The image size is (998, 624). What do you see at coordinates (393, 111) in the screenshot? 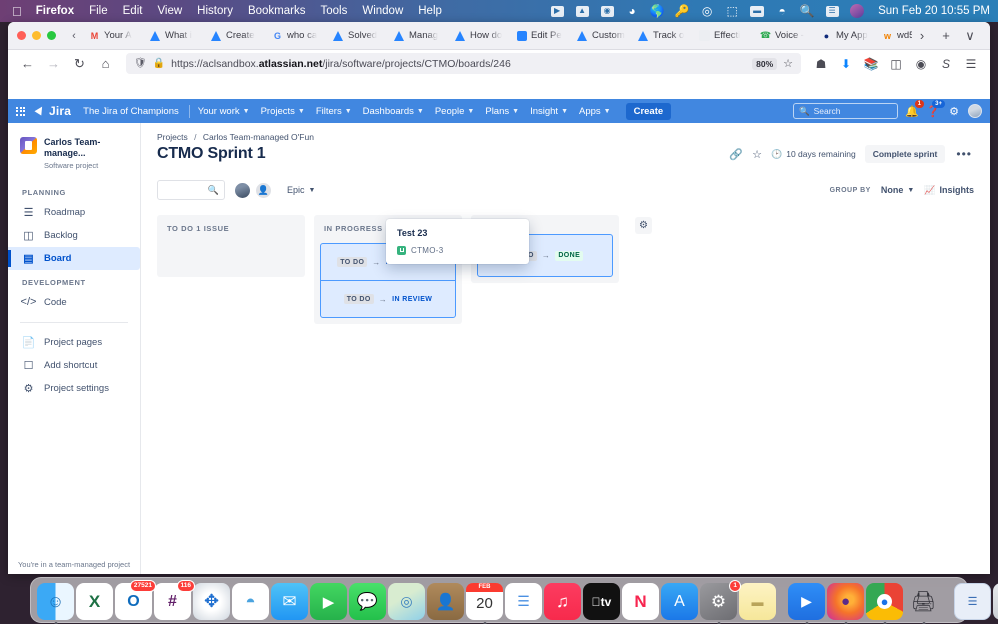
I see `nav-dashboards: Dashboards ▼` at bounding box center [393, 111].